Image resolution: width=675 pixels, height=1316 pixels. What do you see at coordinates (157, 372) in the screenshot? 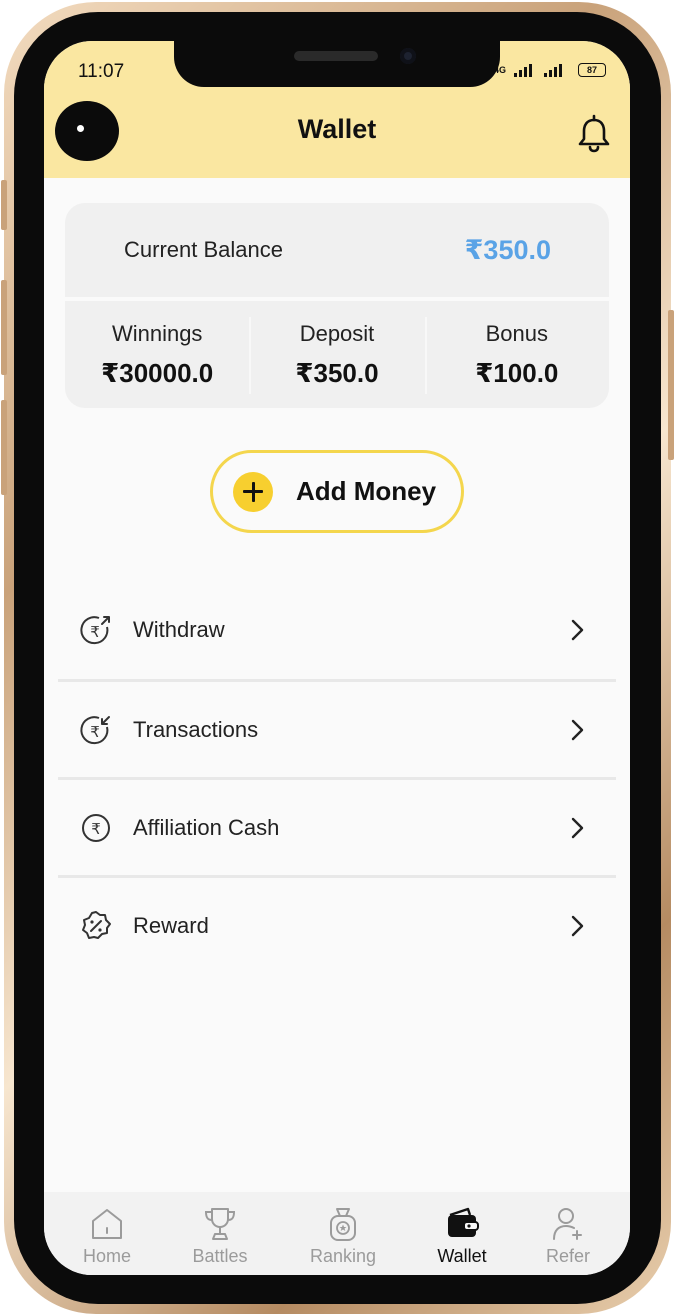
I see `stat-value: ₹30000.0` at bounding box center [157, 372].